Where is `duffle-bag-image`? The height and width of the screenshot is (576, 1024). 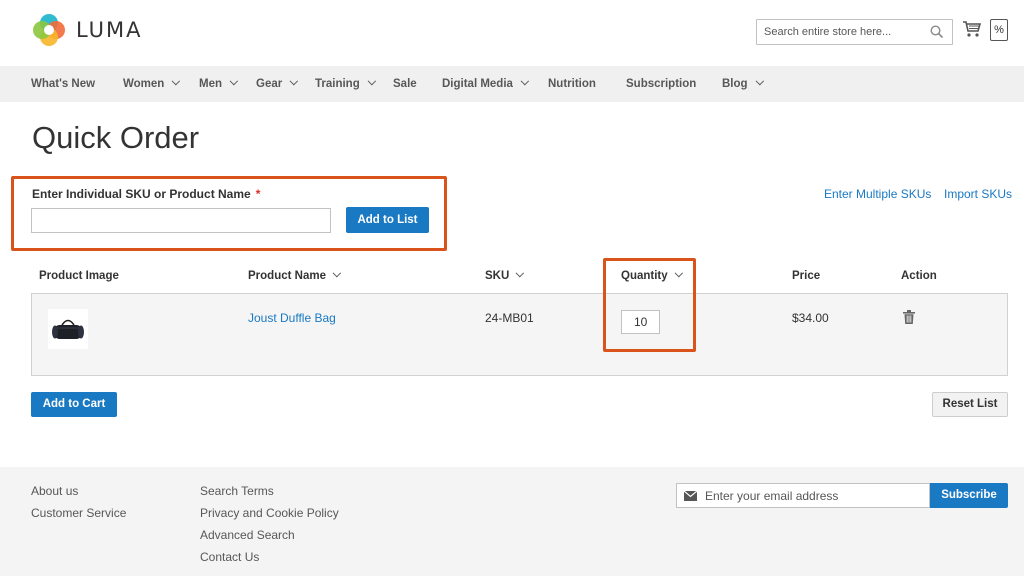
duffle-bag-image is located at coordinates (68, 329).